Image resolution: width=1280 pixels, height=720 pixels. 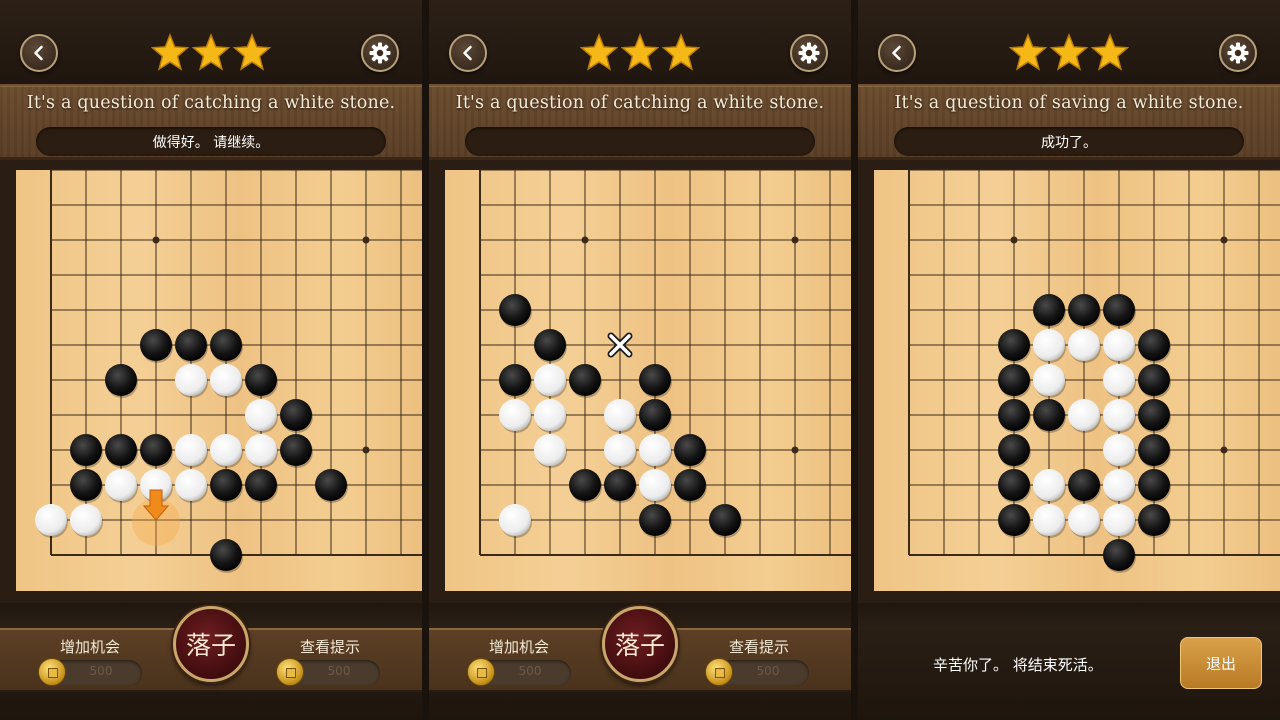 What do you see at coordinates (1069, 103) in the screenshot?
I see `question-text: It's a question of saving a white stone.` at bounding box center [1069, 103].